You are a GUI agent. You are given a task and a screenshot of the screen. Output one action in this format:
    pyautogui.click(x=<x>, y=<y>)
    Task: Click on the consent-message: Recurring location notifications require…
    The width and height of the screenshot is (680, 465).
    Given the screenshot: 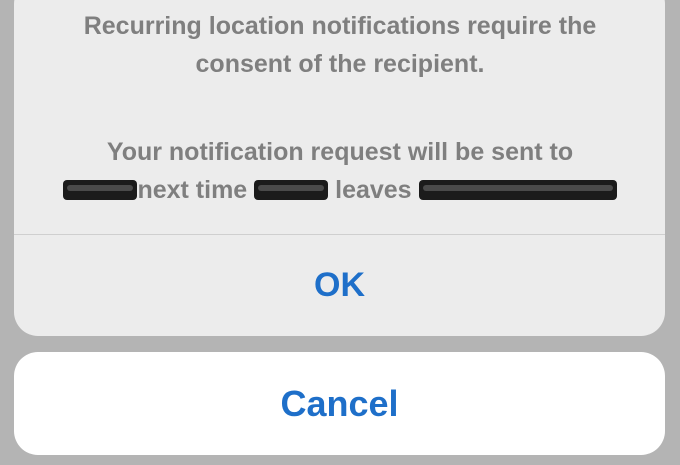 What is the action you would take?
    pyautogui.click(x=340, y=45)
    